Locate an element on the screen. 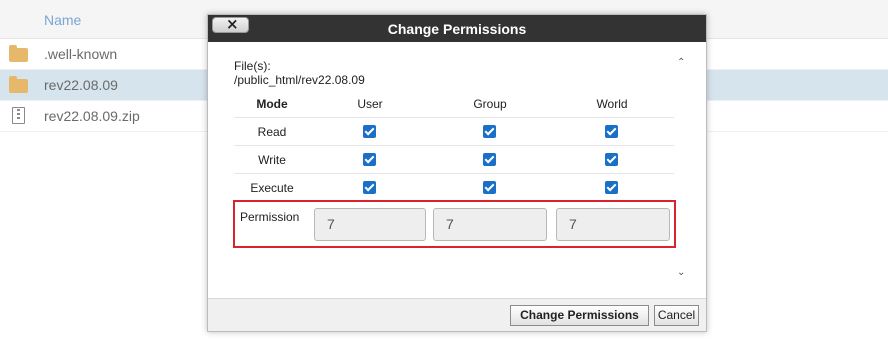 The image size is (888, 340). read-user-checkbox is located at coordinates (369, 131).